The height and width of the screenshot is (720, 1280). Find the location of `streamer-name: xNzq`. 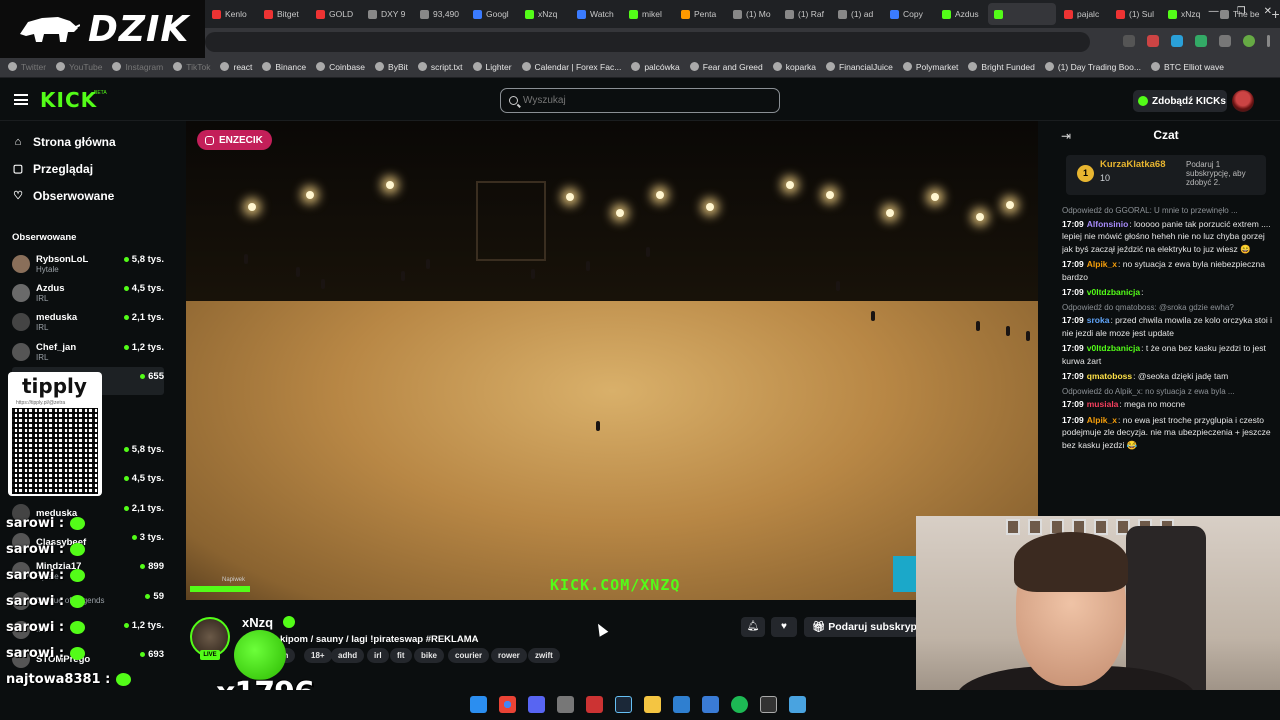

streamer-name: xNzq is located at coordinates (257, 622).